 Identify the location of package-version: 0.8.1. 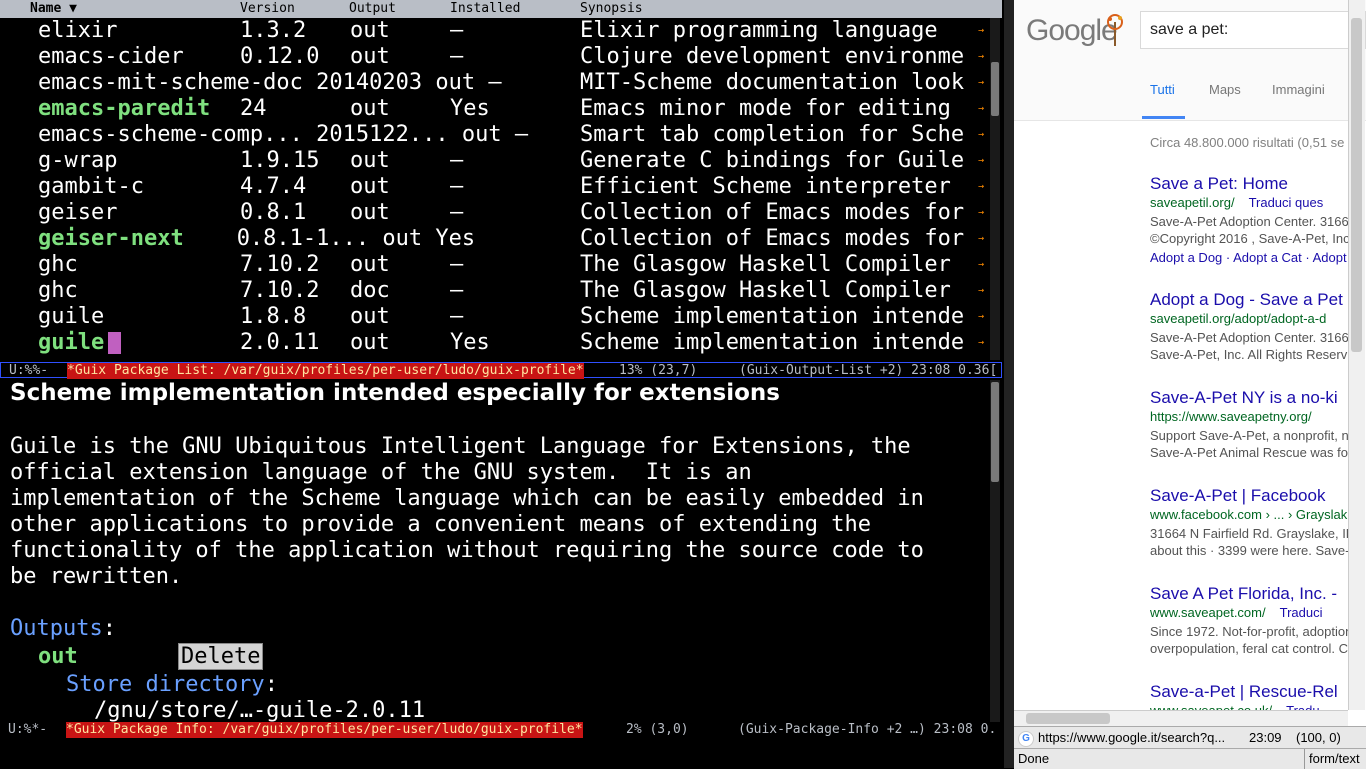
(273, 212).